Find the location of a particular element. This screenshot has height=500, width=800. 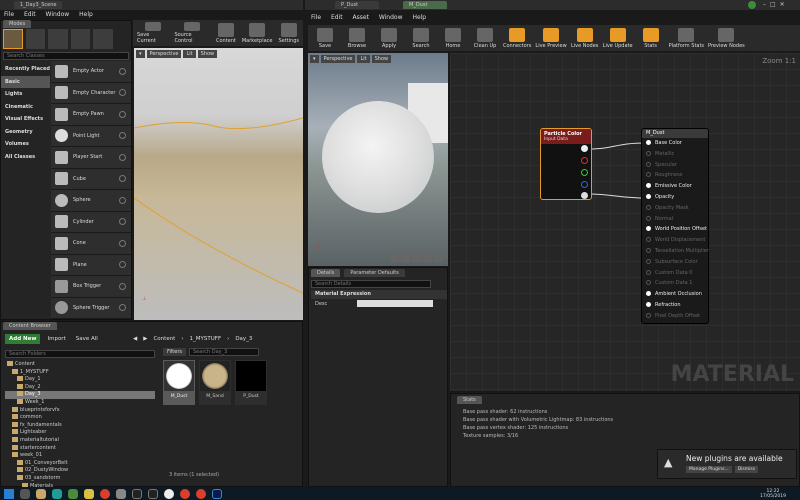

category-all-classes: All Classes is located at coordinates (25, 157).